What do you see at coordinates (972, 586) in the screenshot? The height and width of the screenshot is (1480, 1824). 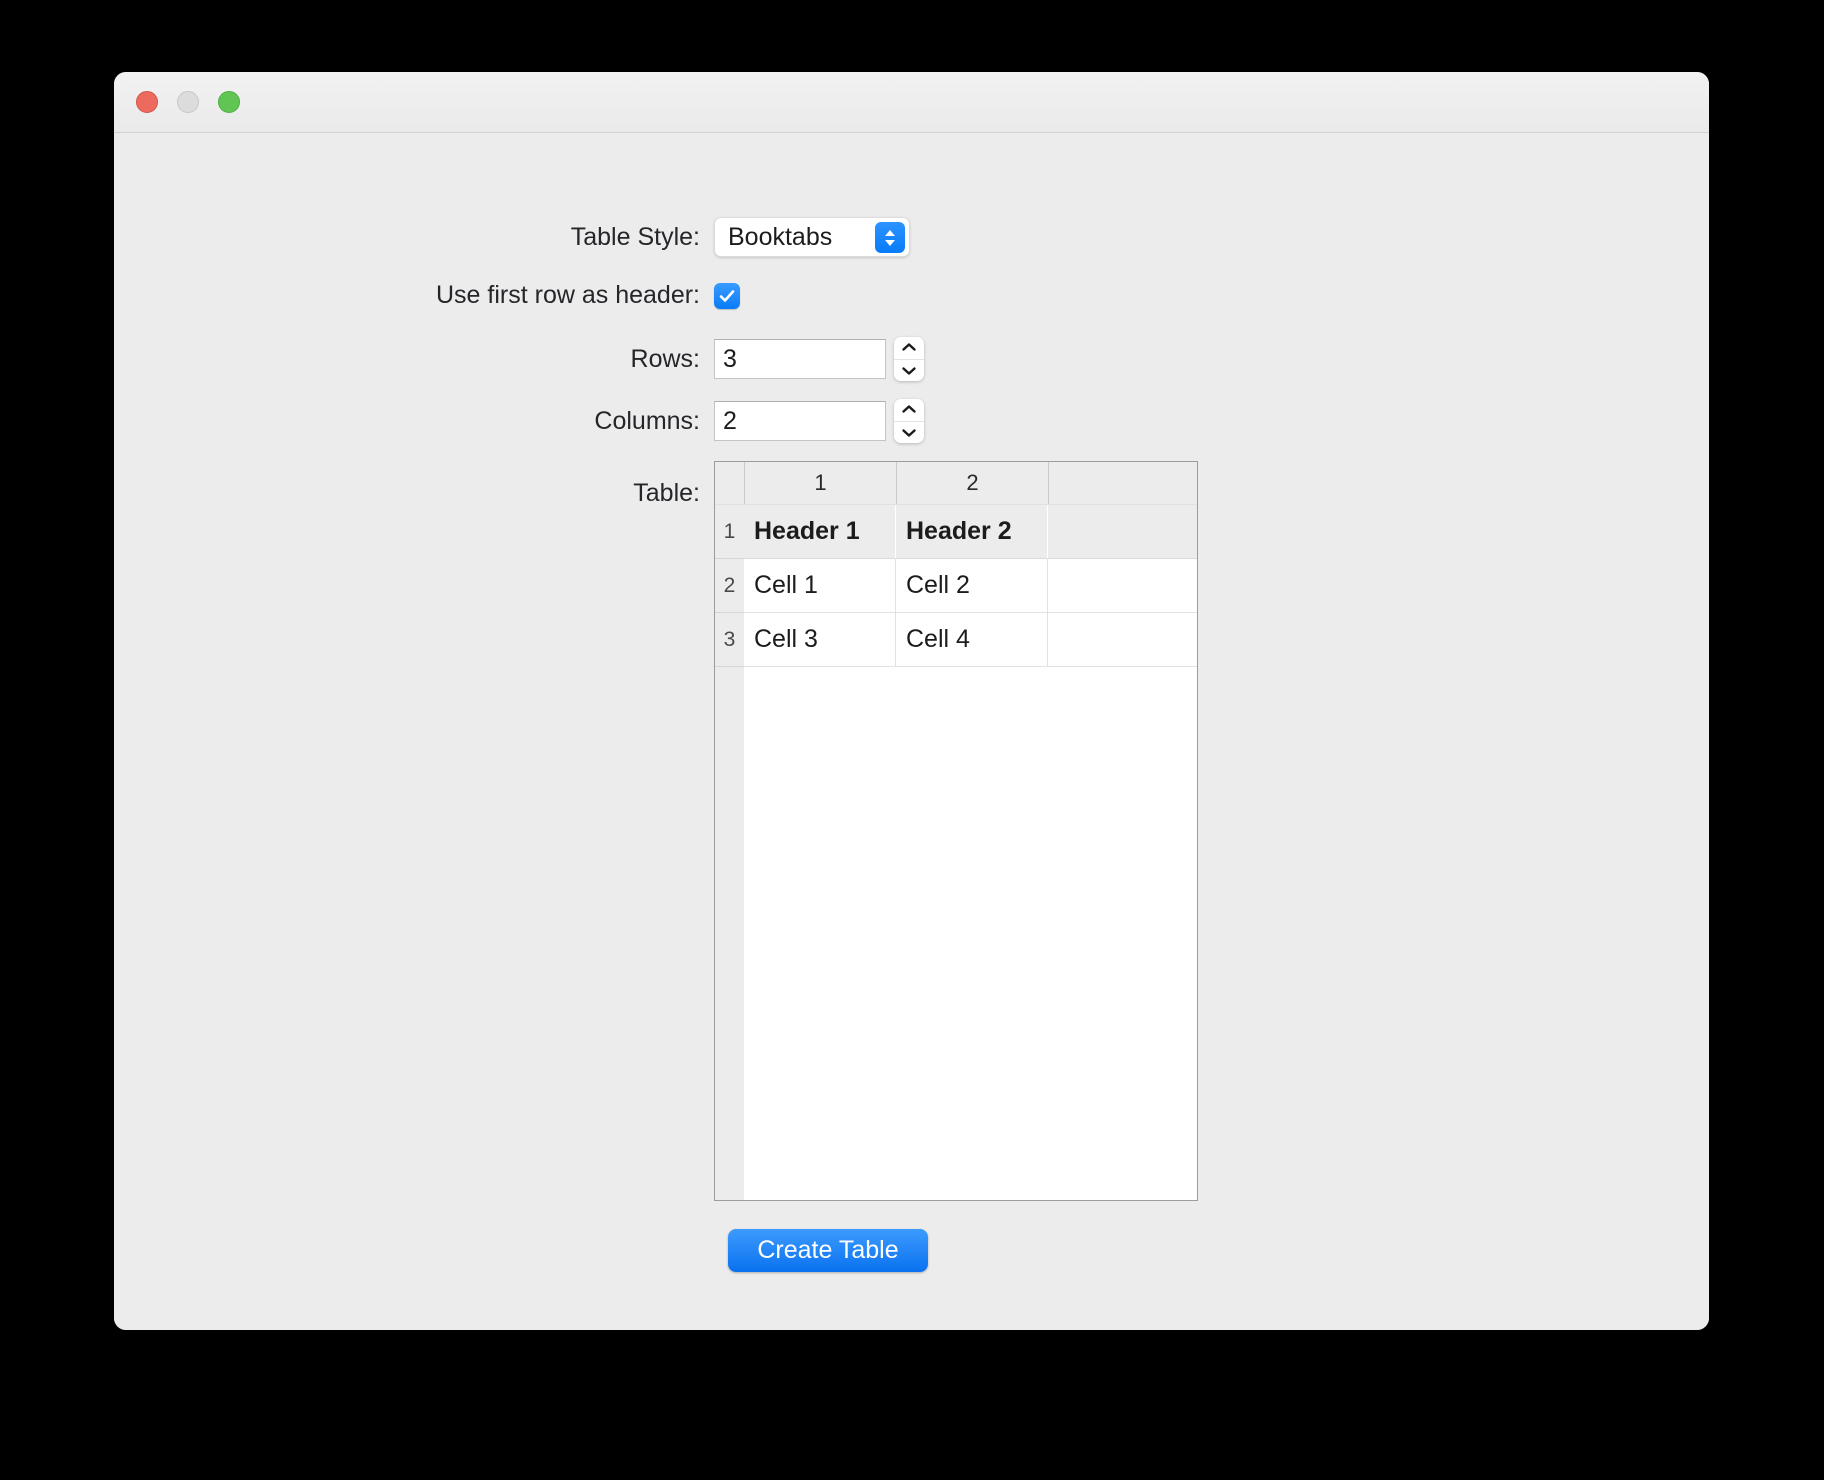 I see `table-cell: Cell 2` at bounding box center [972, 586].